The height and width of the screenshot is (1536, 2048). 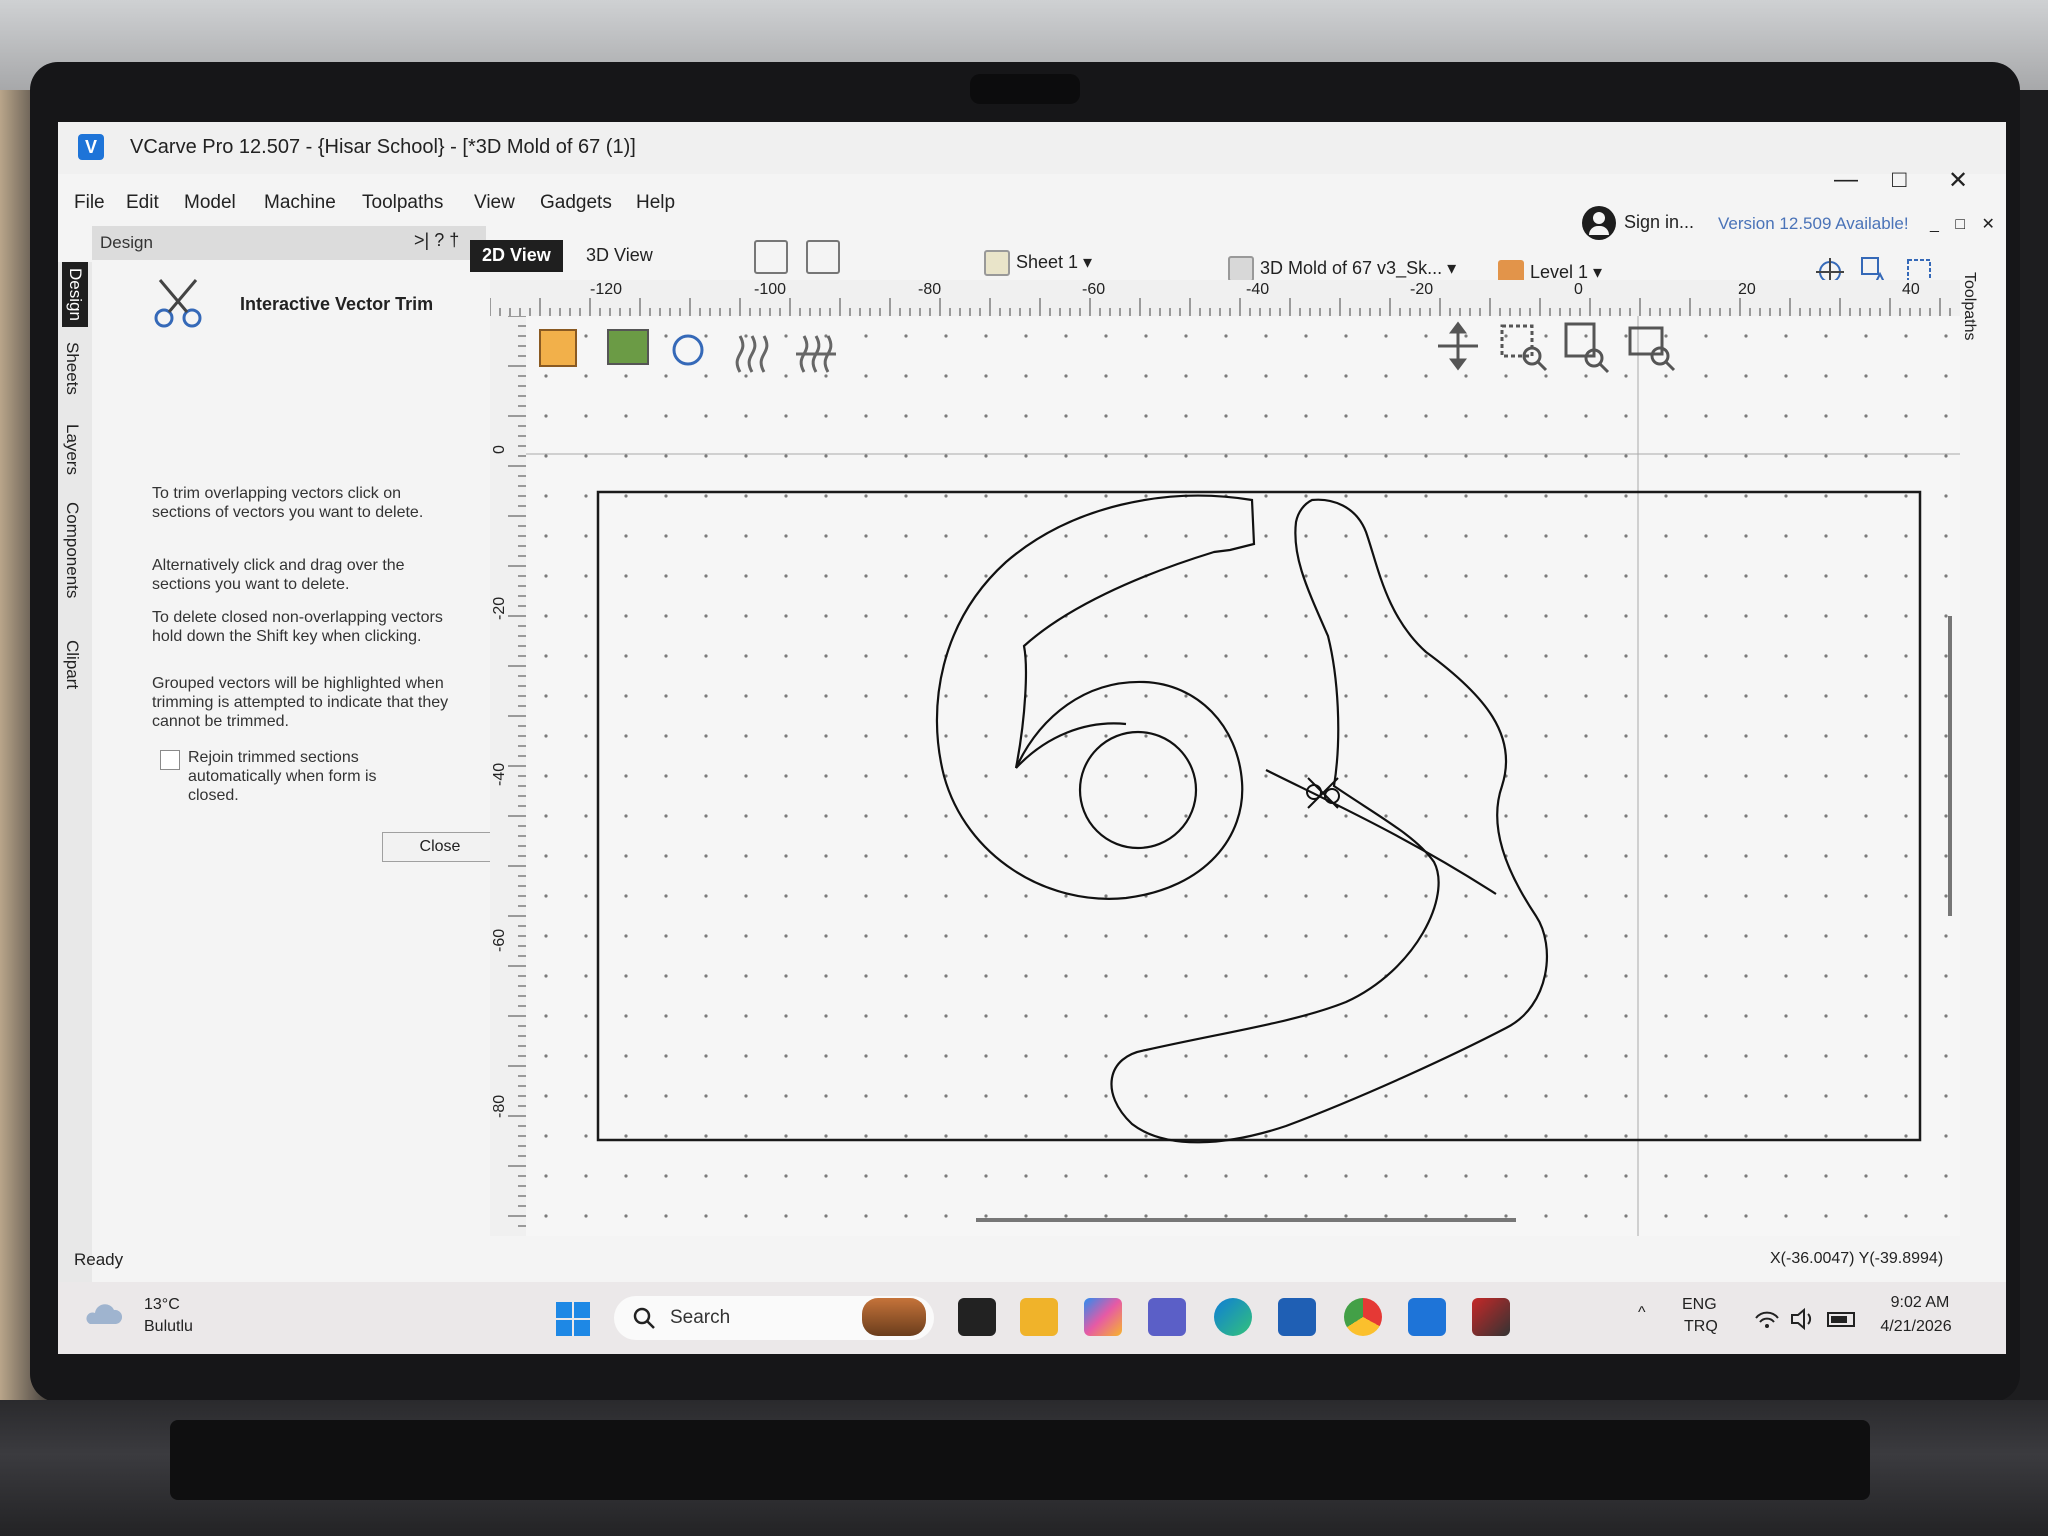 I want to click on task-view-icon, so click(x=977, y=1317).